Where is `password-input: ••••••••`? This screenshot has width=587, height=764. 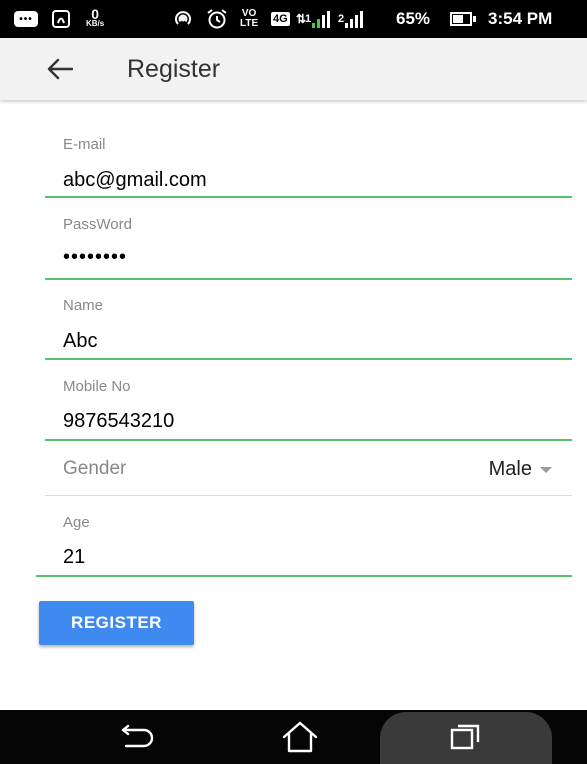 password-input: •••••••• is located at coordinates (95, 257).